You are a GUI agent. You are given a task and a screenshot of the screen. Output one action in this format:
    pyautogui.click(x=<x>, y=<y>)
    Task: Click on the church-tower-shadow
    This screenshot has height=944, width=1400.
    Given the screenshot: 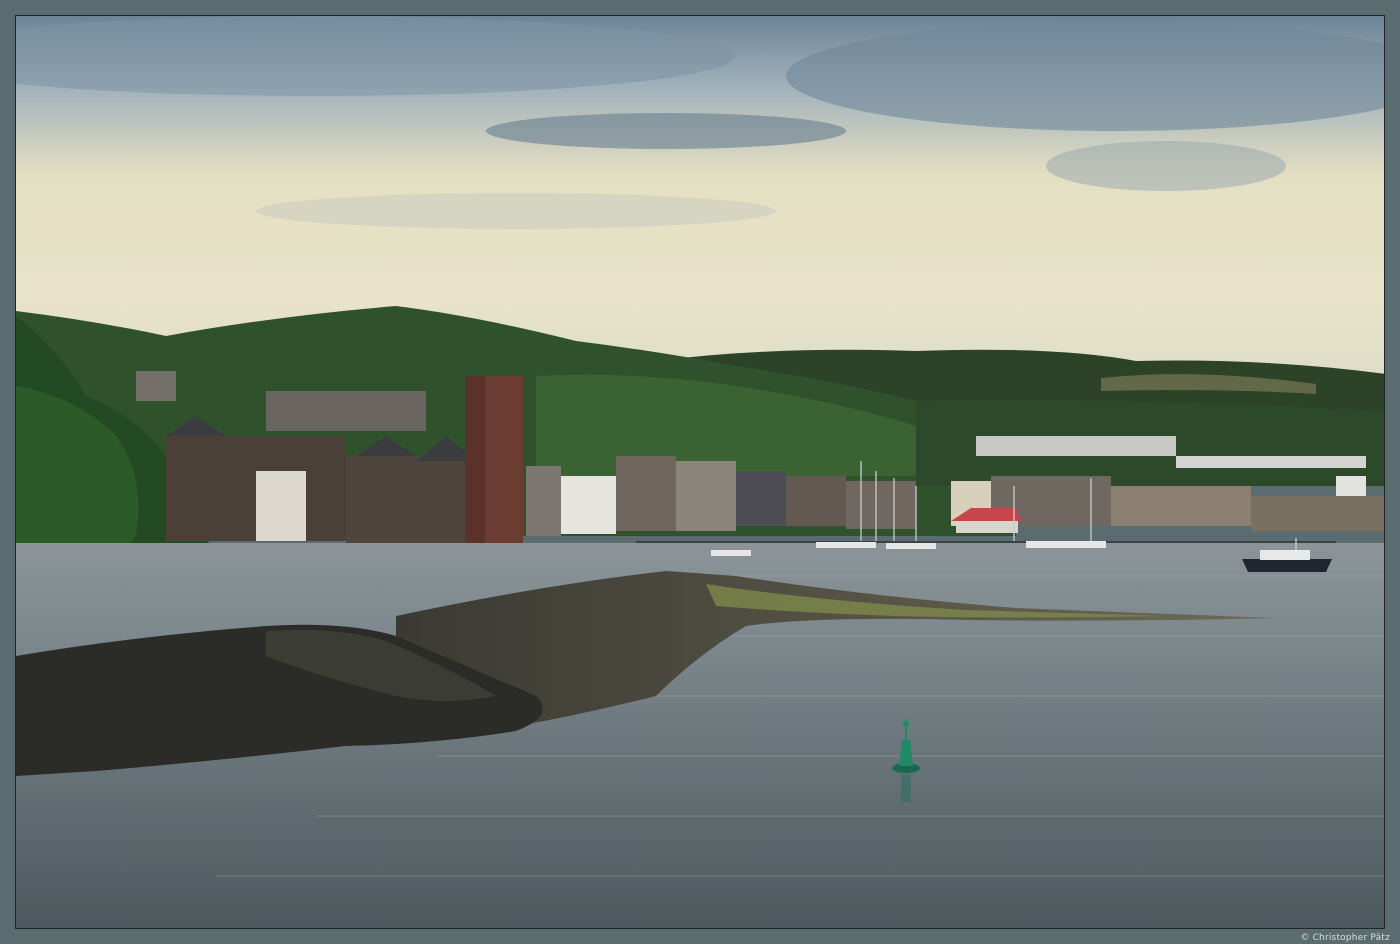 What is the action you would take?
    pyautogui.click(x=475, y=461)
    